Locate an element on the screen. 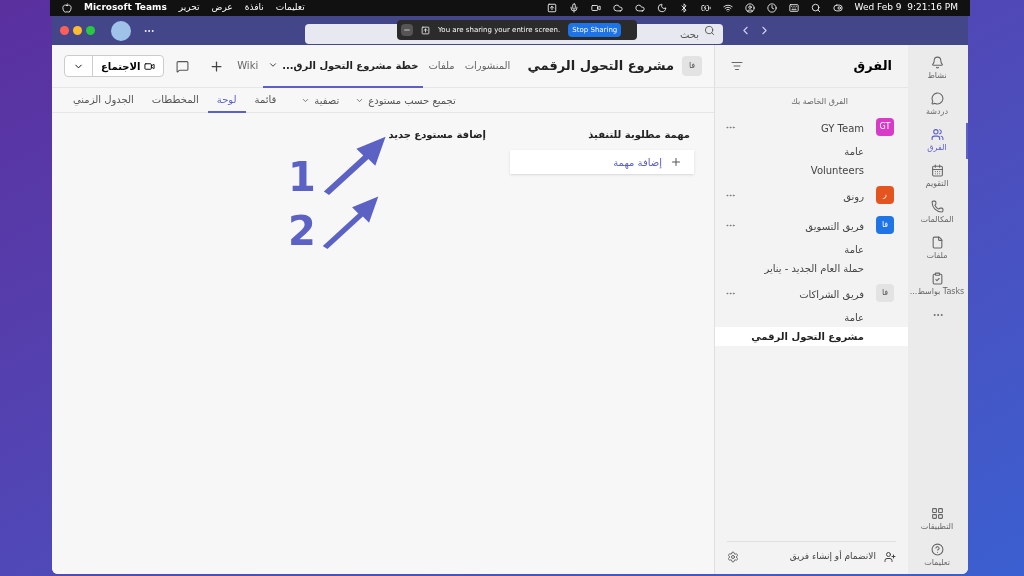 Image resolution: width=1024 pixels, height=576 pixels. channel-avatar: فا is located at coordinates (692, 66).